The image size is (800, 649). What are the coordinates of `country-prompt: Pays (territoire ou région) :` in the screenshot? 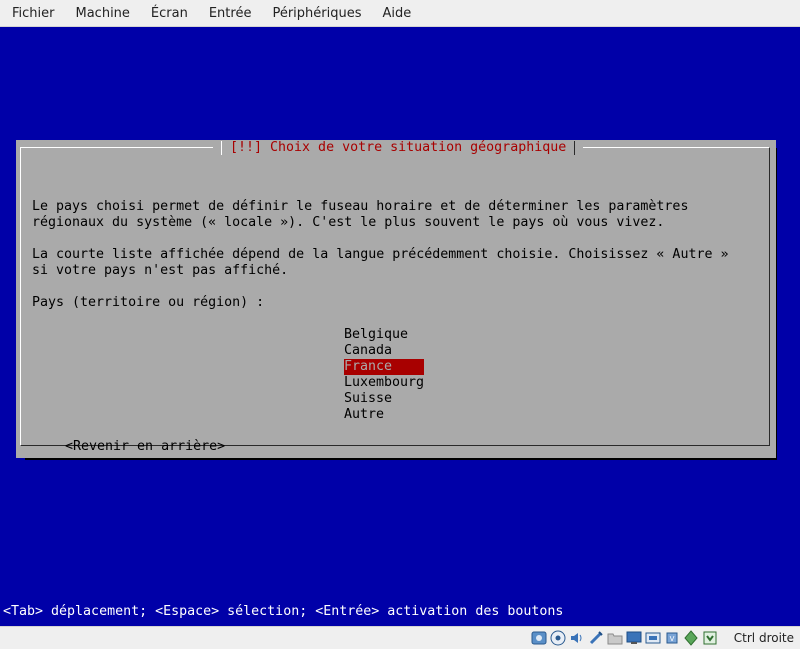 It's located at (148, 302).